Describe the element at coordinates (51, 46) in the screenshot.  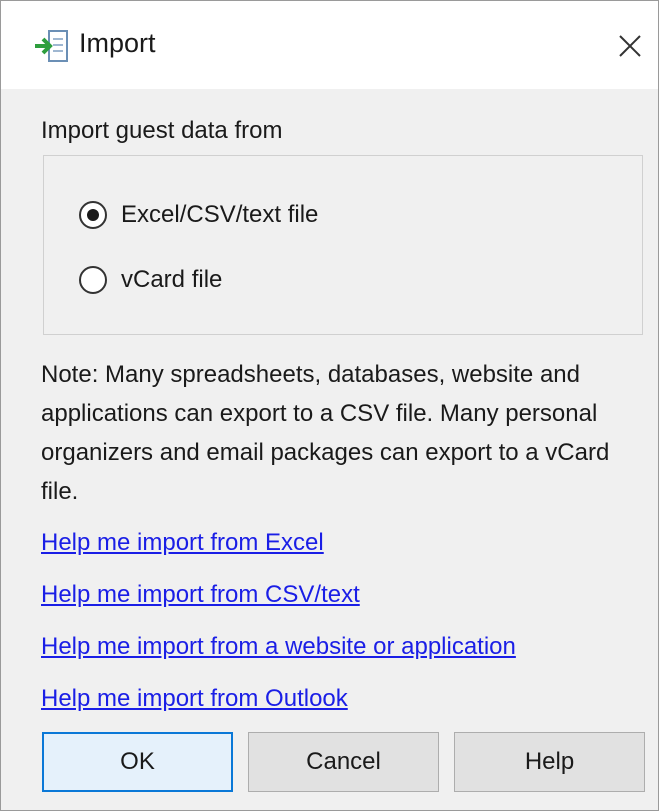
I see `import-arrow-icon` at that location.